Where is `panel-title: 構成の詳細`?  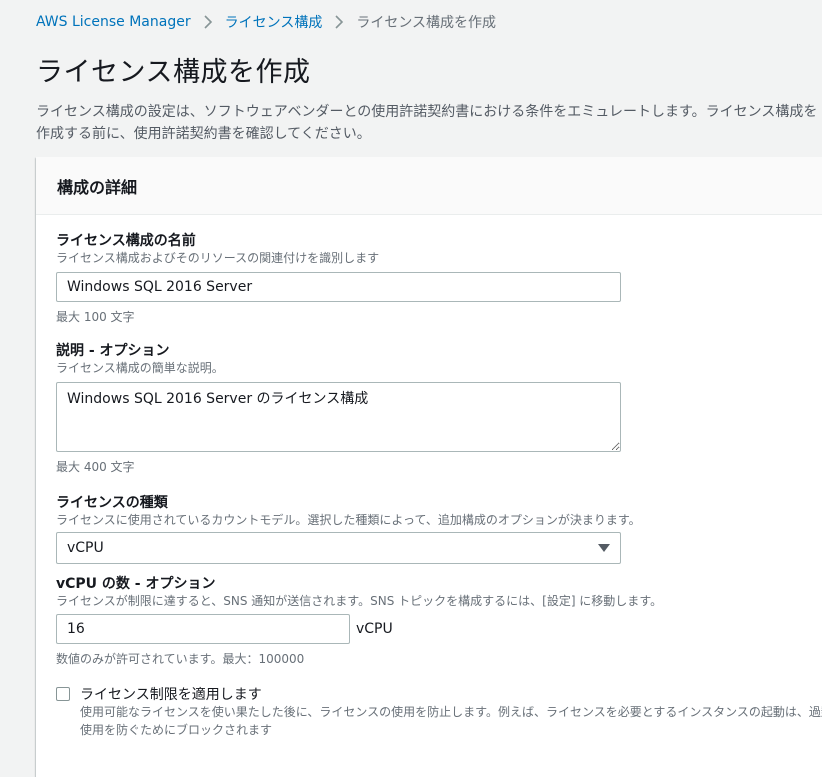
panel-title: 構成の詳細 is located at coordinates (429, 186).